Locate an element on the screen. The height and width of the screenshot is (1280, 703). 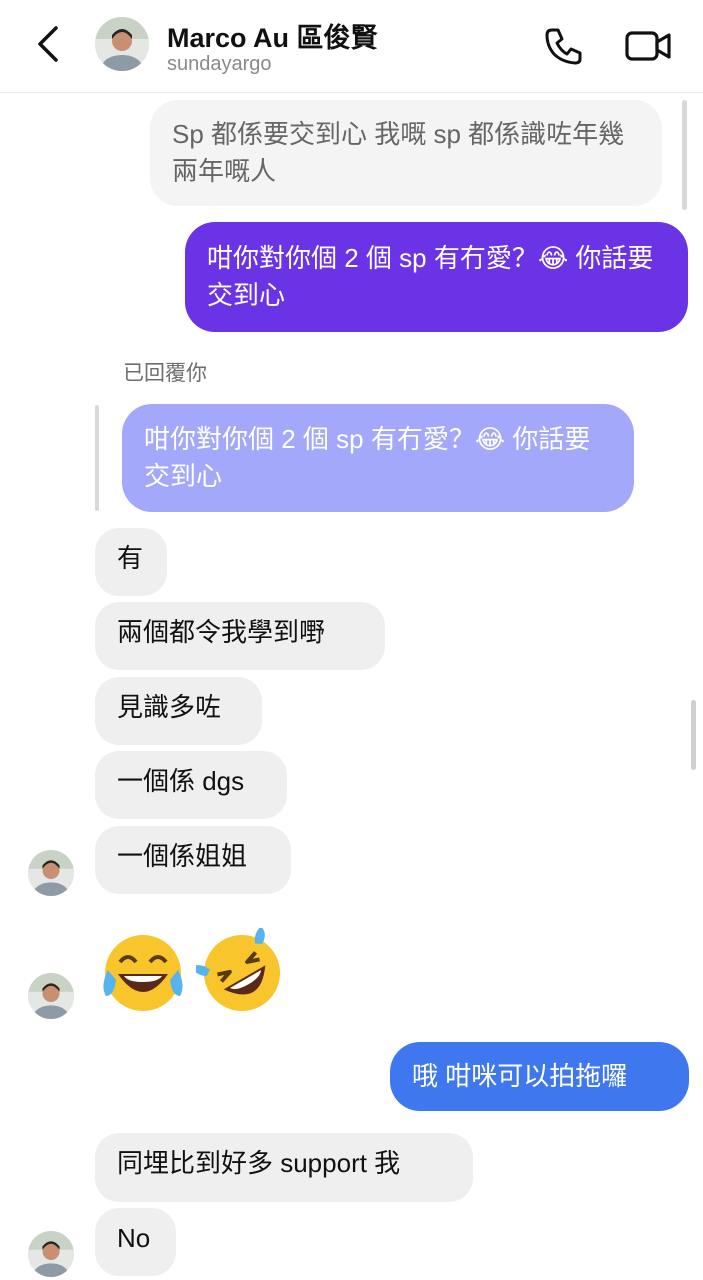
incoming-message: No is located at coordinates (135, 1242).